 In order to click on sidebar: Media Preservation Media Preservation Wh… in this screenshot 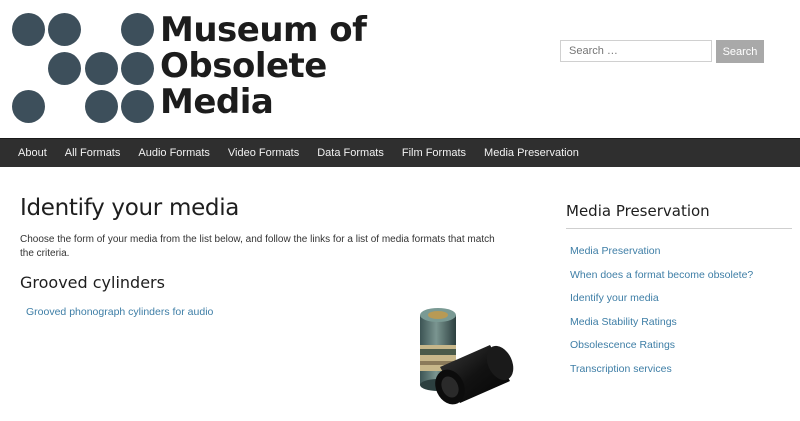, I will do `click(679, 292)`.